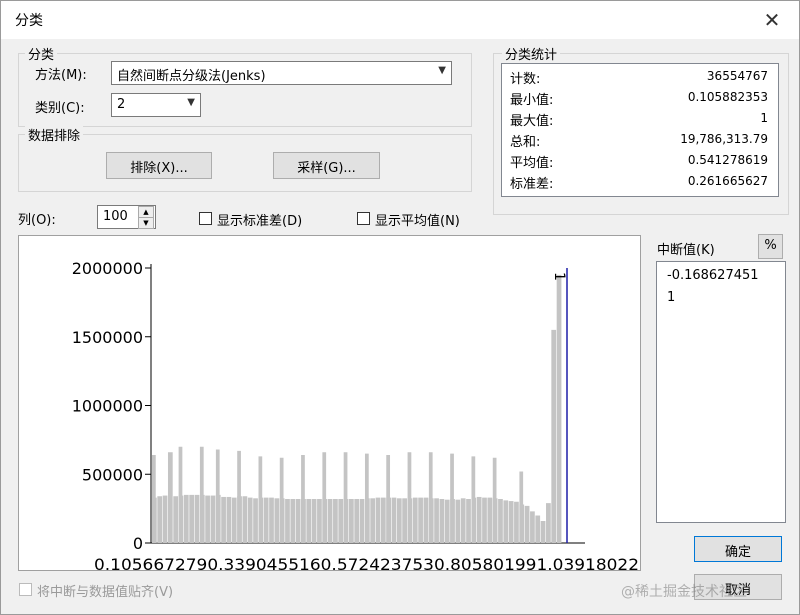 The height and width of the screenshot is (615, 800). What do you see at coordinates (25, 589) in the screenshot?
I see `snap-checkbox` at bounding box center [25, 589].